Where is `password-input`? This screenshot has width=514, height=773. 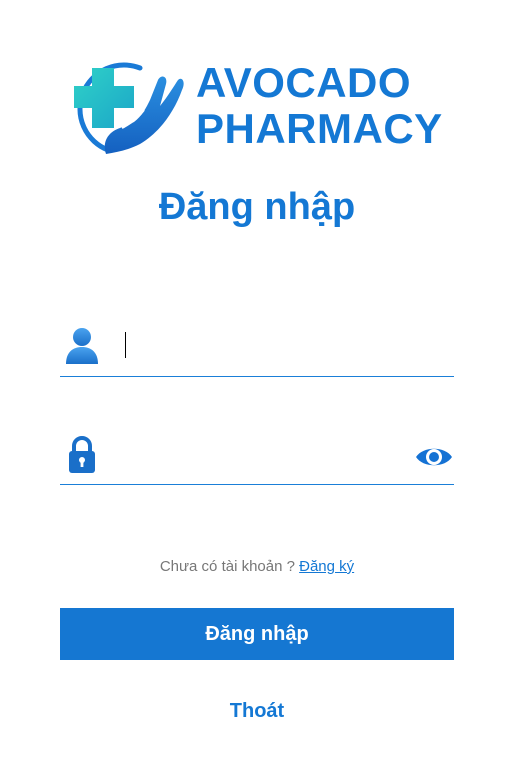 password-input is located at coordinates (265, 455).